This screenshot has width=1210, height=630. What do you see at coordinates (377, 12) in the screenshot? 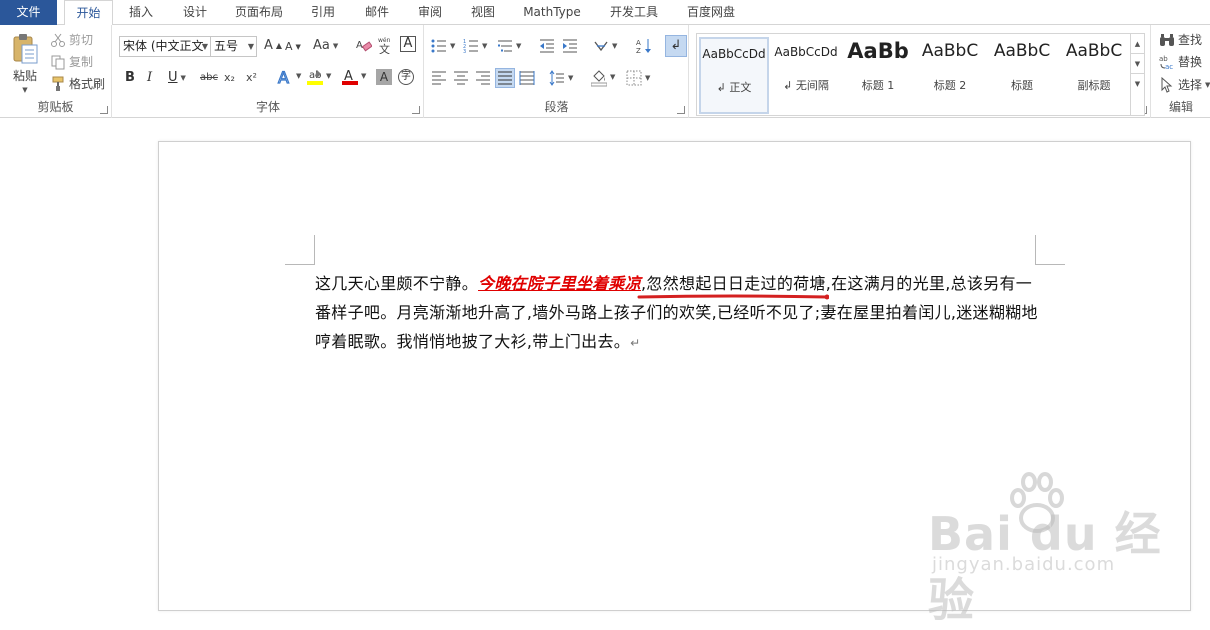
I see `tab-mailings: 邮件` at bounding box center [377, 12].